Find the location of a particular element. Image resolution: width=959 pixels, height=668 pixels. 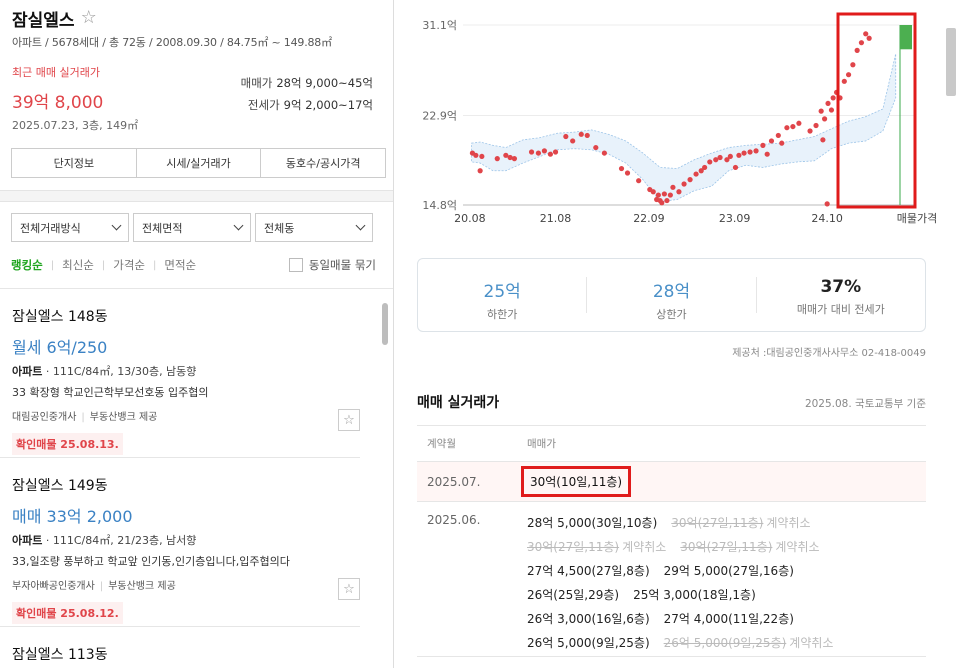

highlighted-deal: 30억(10일,11층) is located at coordinates (576, 481).